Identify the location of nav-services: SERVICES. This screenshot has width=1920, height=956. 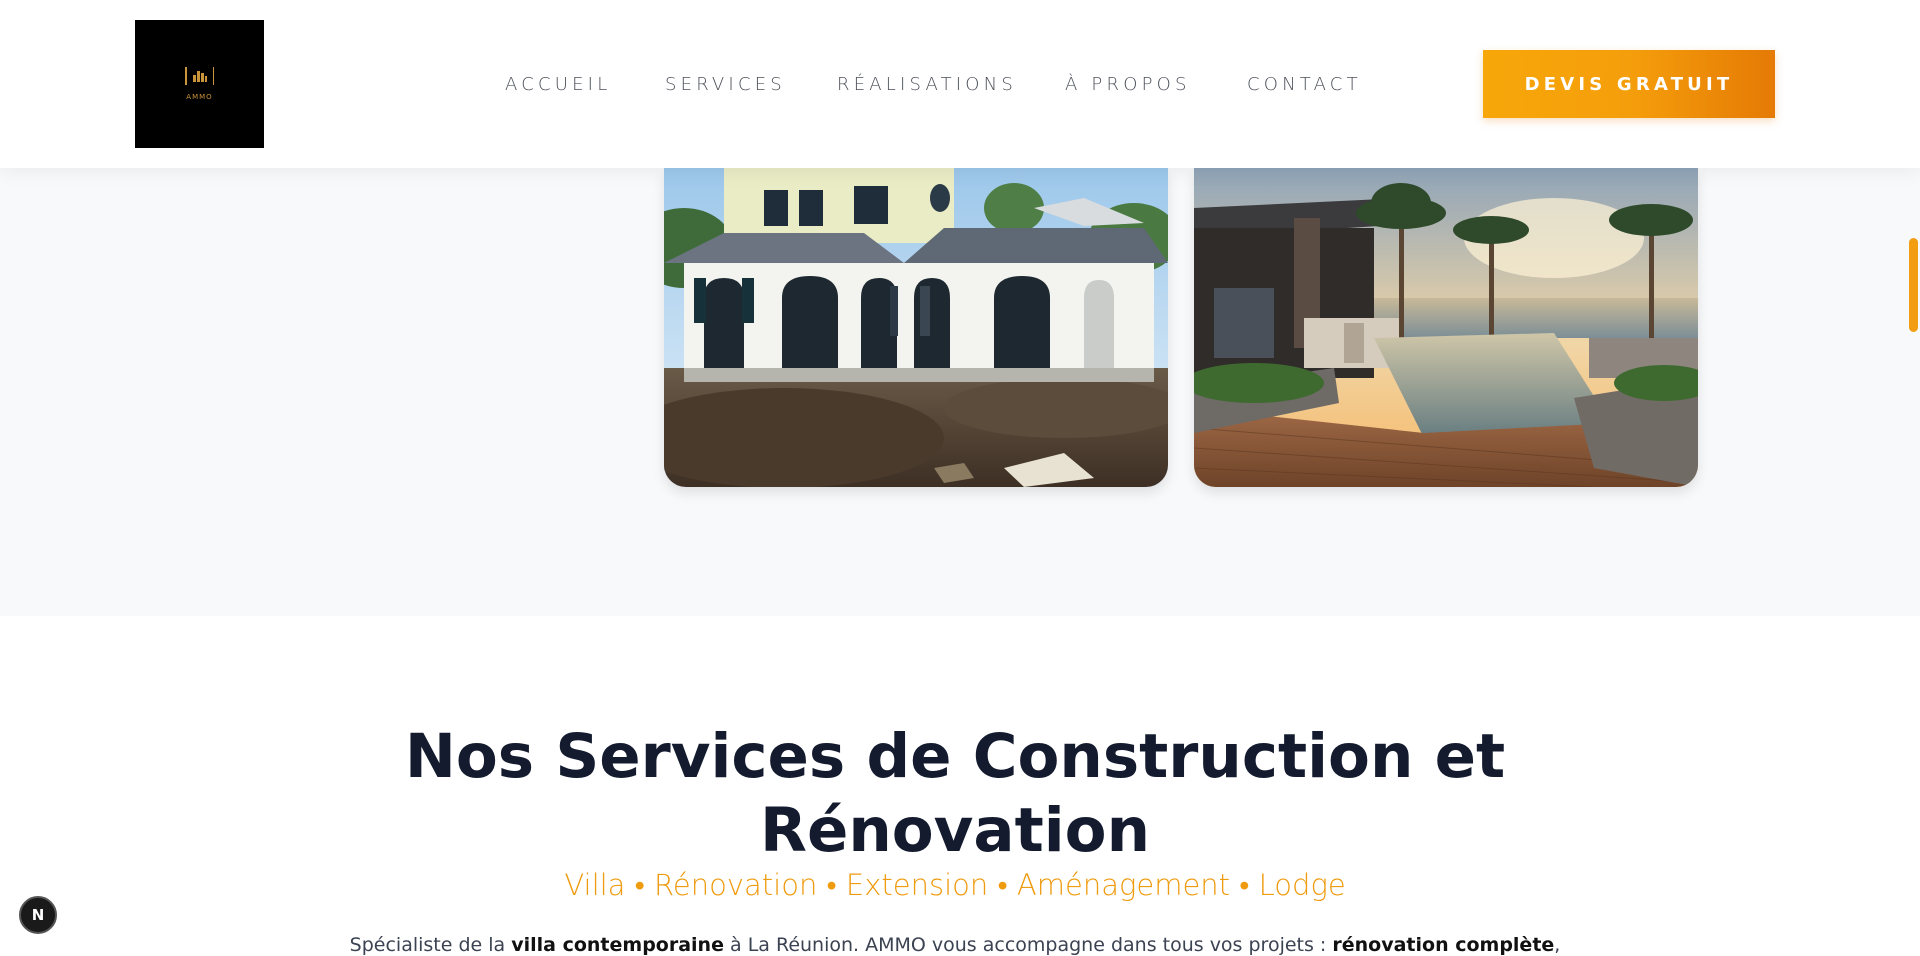
(725, 84).